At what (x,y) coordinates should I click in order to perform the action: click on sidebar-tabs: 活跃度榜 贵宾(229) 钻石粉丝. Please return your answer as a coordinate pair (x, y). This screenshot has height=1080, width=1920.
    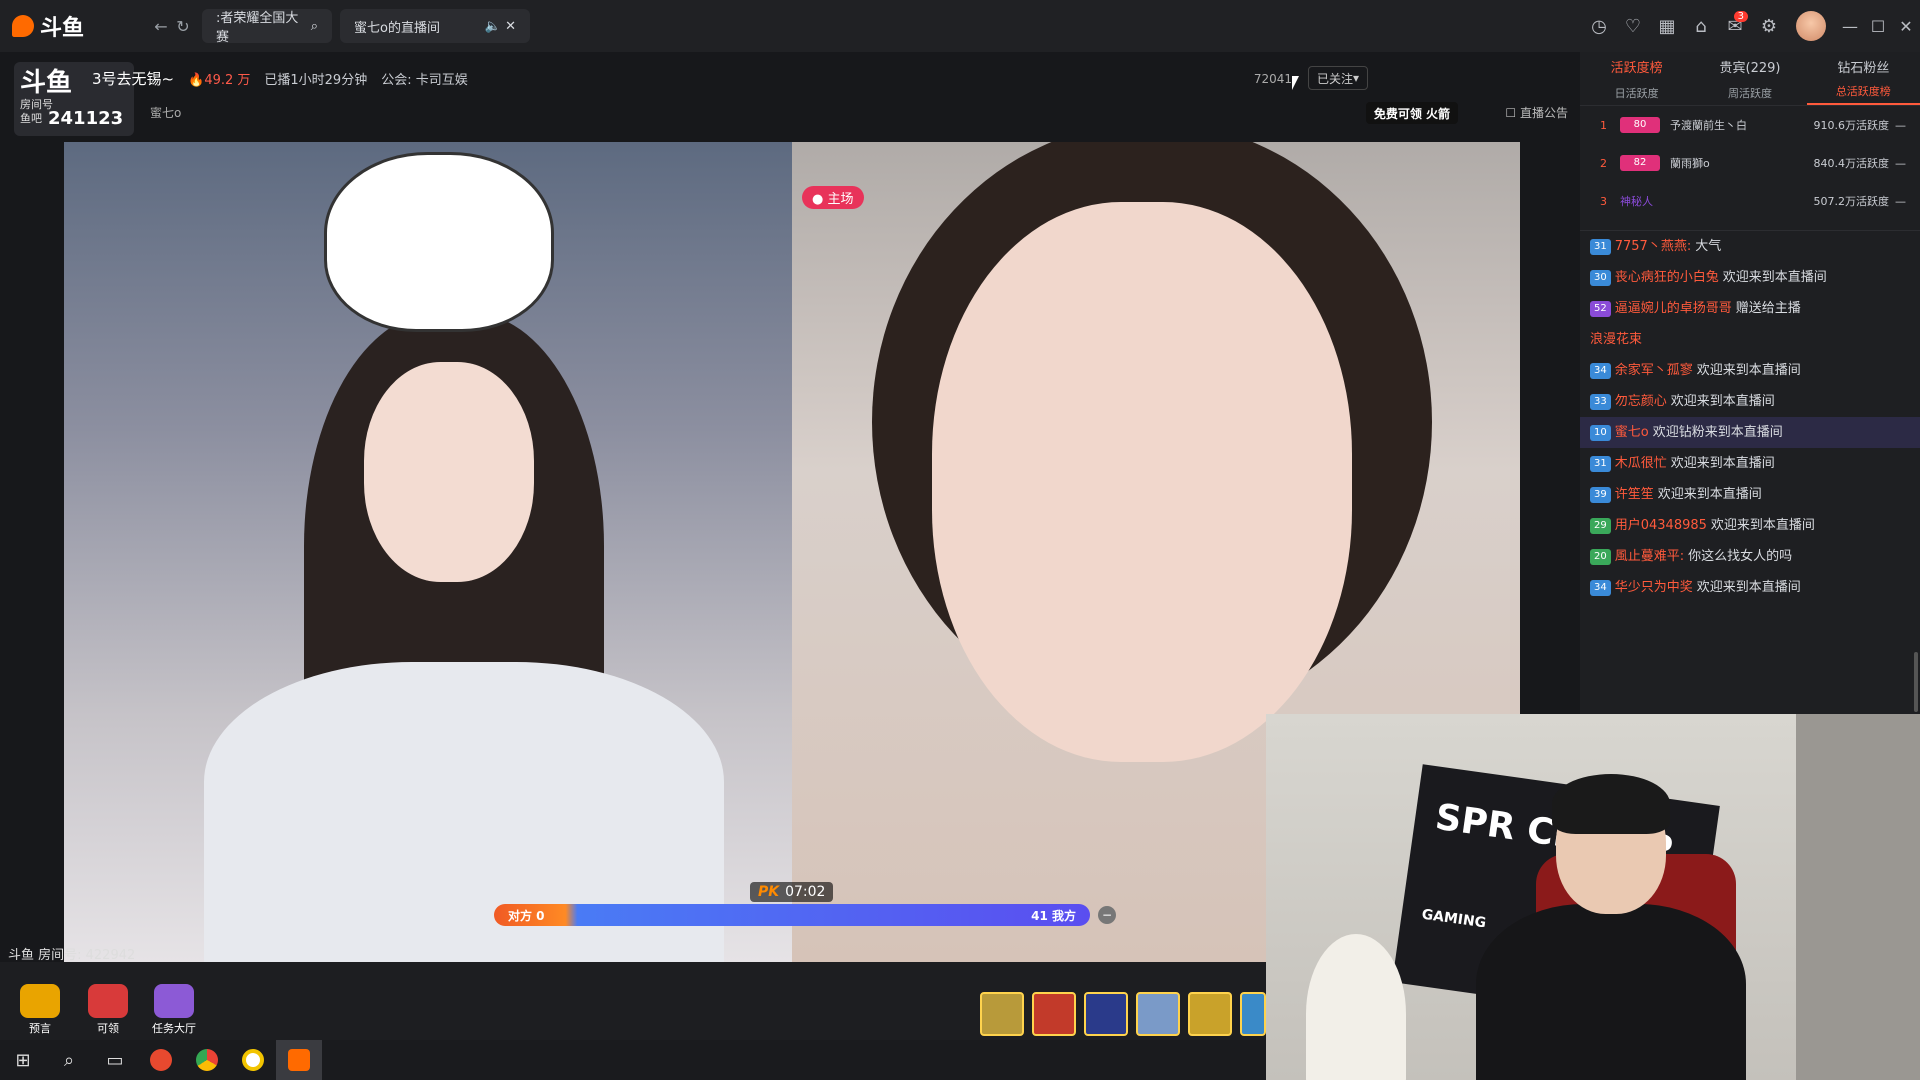
    Looking at the image, I should click on (1750, 66).